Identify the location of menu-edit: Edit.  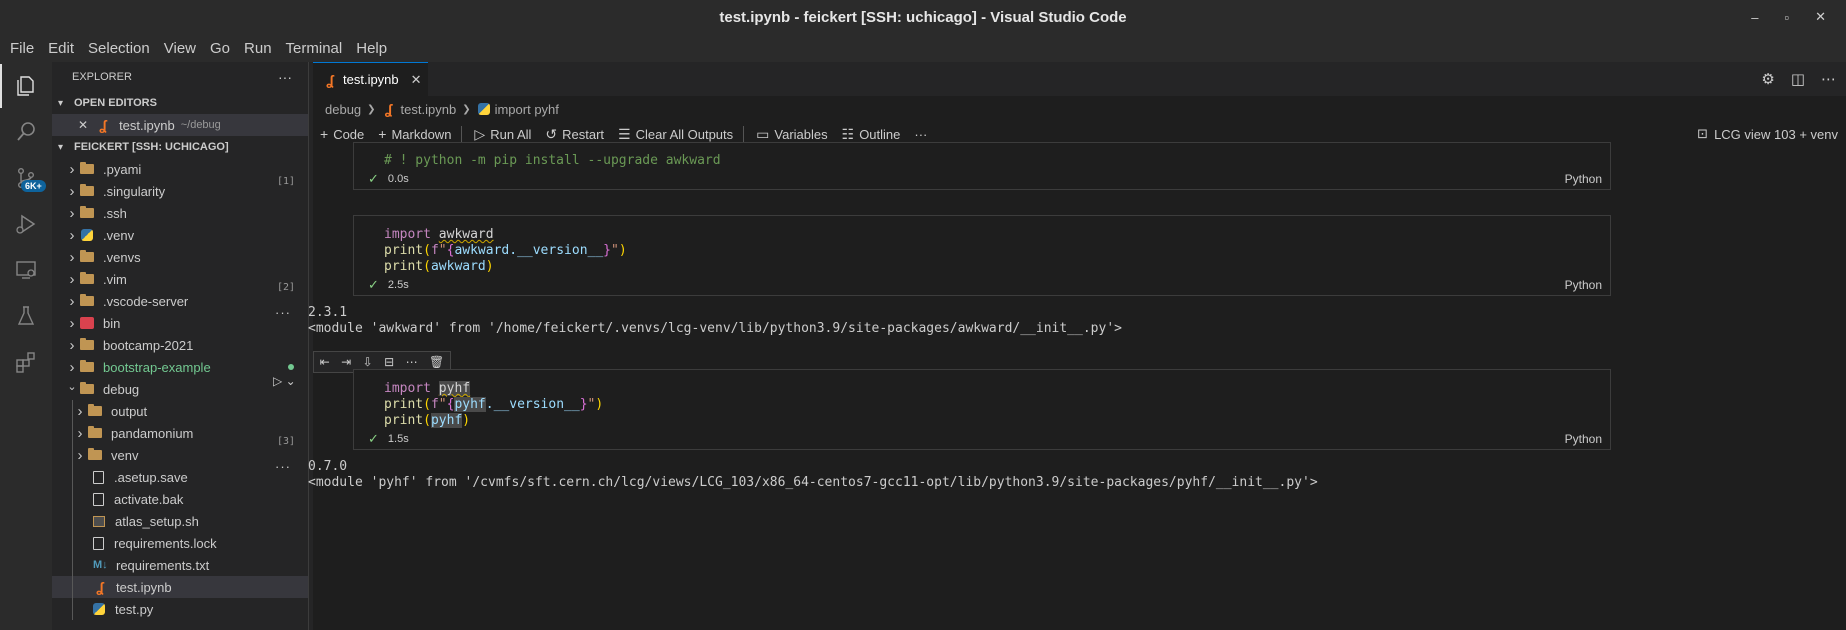
(61, 48).